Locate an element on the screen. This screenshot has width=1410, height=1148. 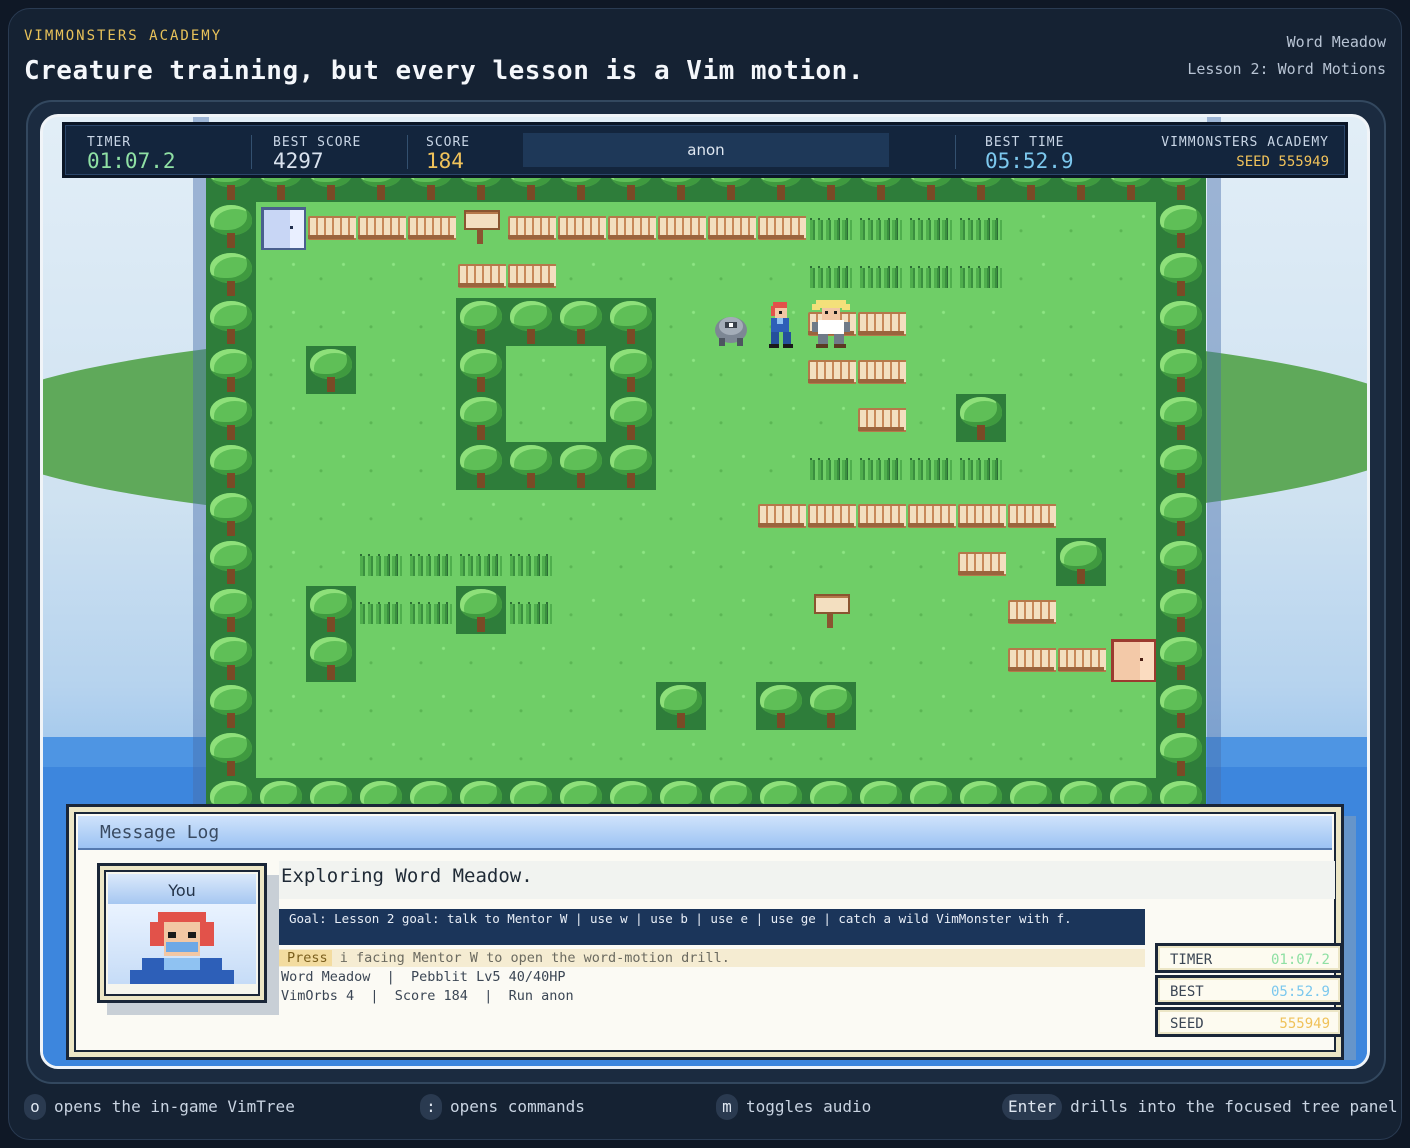
stat-value: 01:07.2 is located at coordinates (1300, 960).